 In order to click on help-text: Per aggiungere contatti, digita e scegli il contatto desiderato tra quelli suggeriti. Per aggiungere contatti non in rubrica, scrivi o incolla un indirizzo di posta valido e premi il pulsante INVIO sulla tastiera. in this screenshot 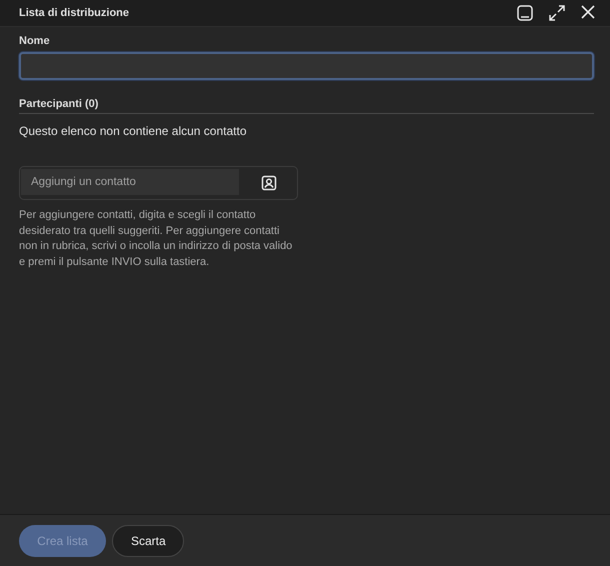, I will do `click(156, 239)`.